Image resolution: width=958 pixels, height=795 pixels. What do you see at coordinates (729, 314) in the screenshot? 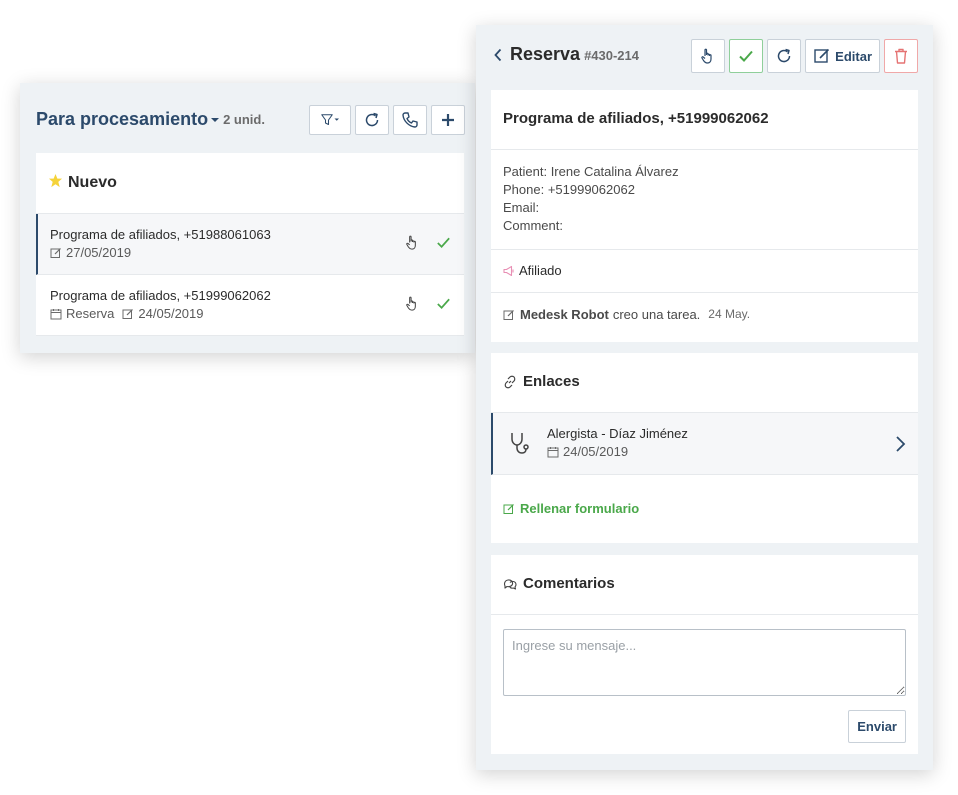
I see `activity-date: 24 May.` at bounding box center [729, 314].